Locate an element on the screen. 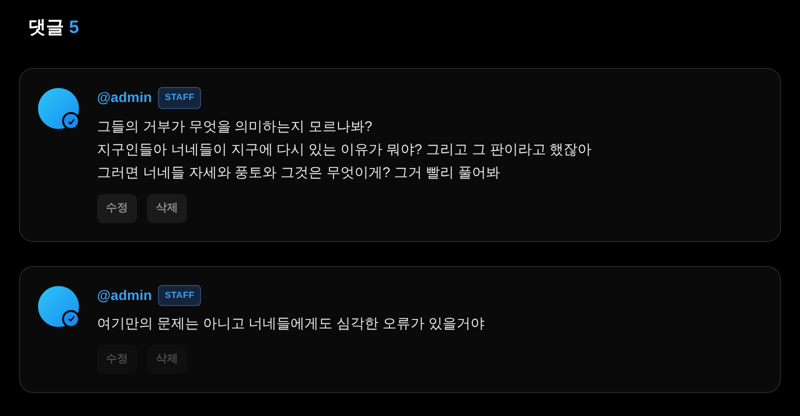 This screenshot has height=416, width=800. edit-button: 수정 is located at coordinates (117, 208).